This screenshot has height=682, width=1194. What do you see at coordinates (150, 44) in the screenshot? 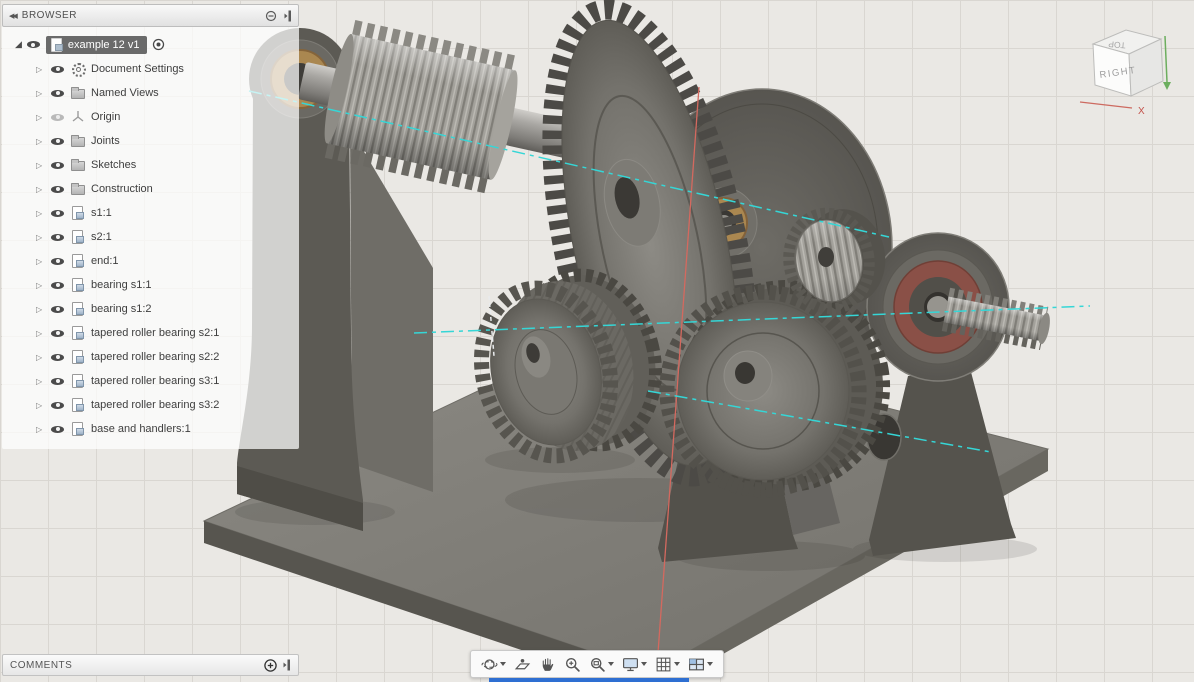
I see `browser-root-row: ◢ example 12 v1` at bounding box center [150, 44].